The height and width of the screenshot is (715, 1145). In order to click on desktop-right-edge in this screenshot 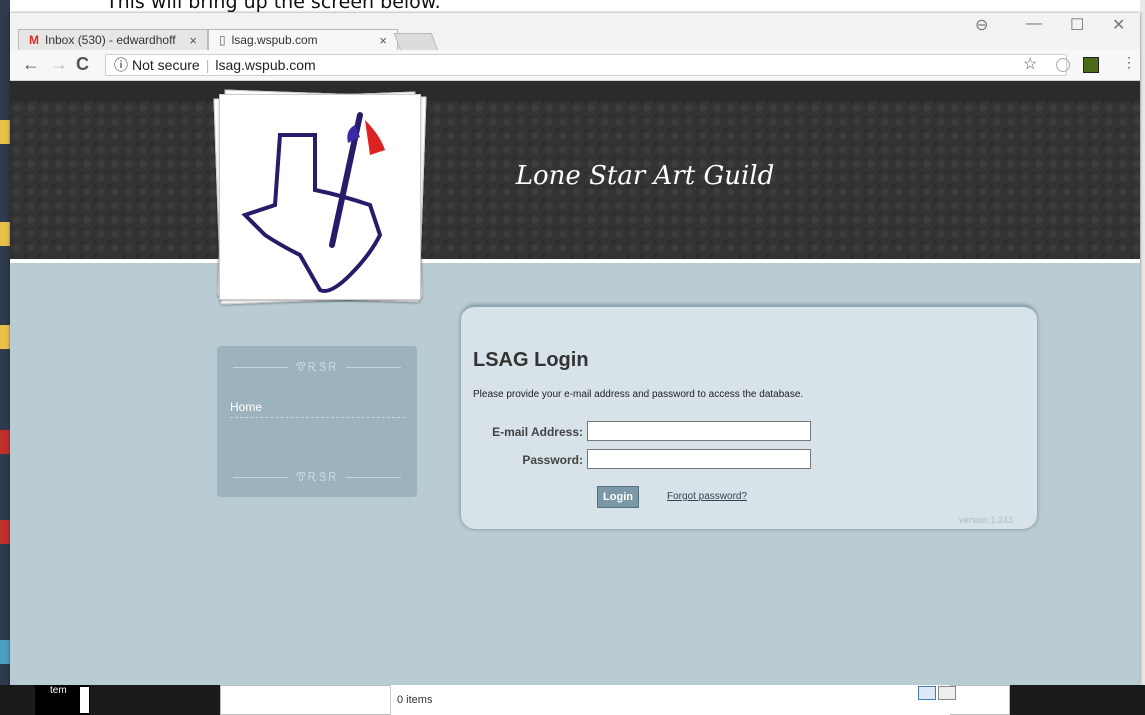, I will do `click(1142, 357)`.